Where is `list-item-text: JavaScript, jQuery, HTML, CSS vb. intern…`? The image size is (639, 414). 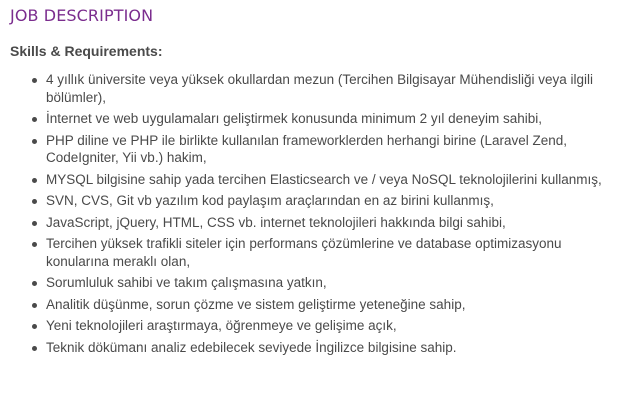
list-item-text: JavaScript, jQuery, HTML, CSS vb. intern… is located at coordinates (276, 222).